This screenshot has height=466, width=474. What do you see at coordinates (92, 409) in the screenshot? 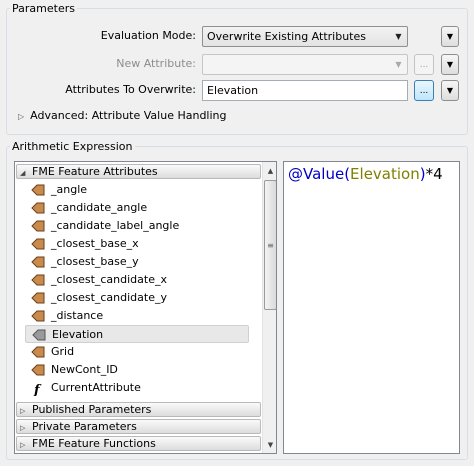
I see `section-label: Published Parameters` at bounding box center [92, 409].